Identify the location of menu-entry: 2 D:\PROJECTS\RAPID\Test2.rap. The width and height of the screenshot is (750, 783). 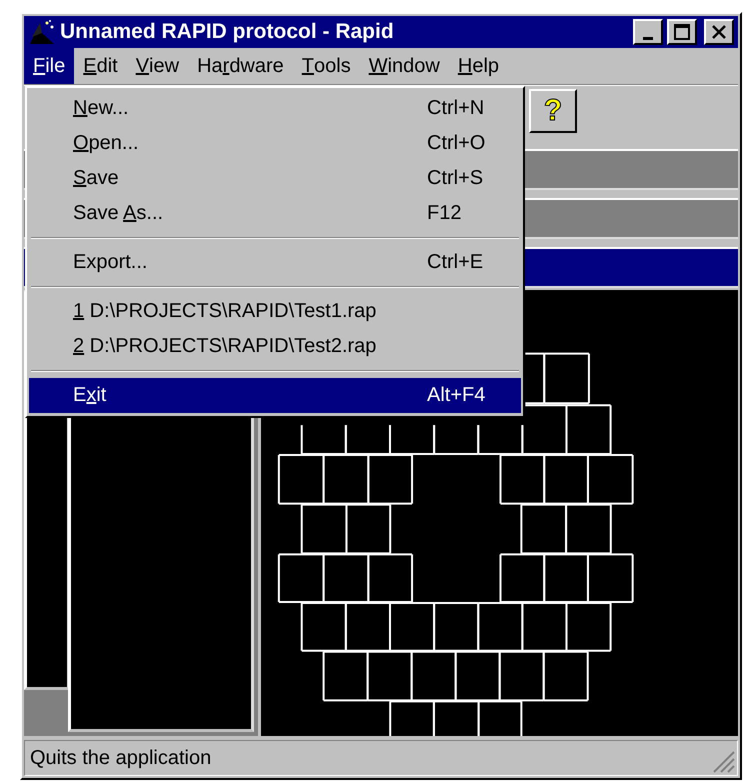
(275, 346).